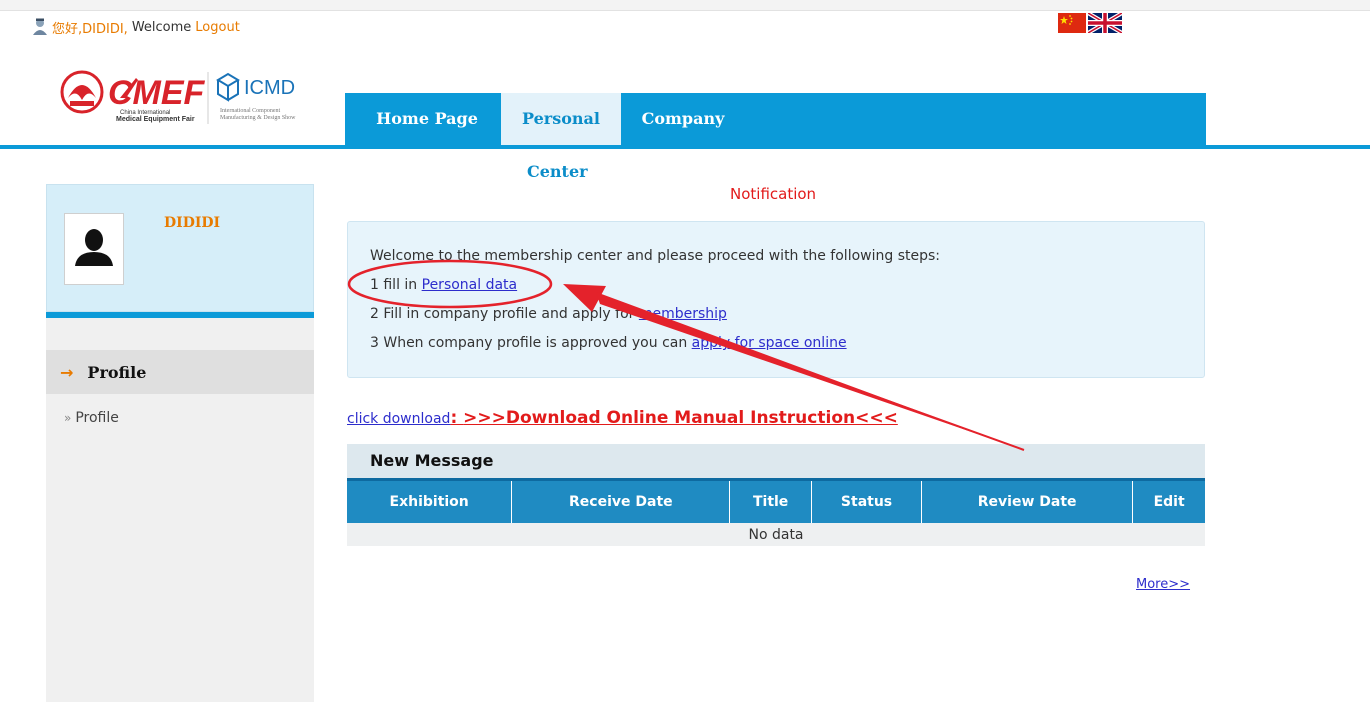 This screenshot has width=1370, height=702. I want to click on profile-card: DIDIDI, so click(180, 248).